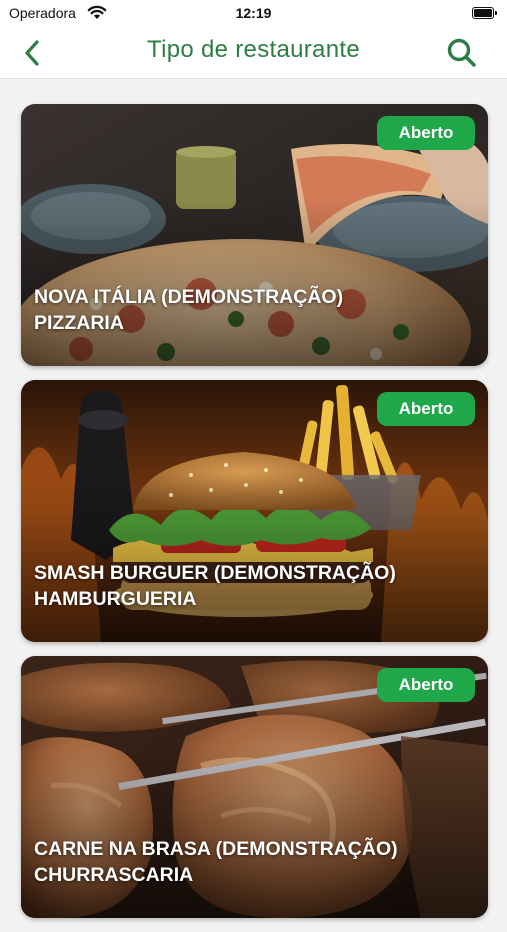 The width and height of the screenshot is (507, 932). What do you see at coordinates (79, 323) in the screenshot?
I see `restaurant-category: PIZZARIA` at bounding box center [79, 323].